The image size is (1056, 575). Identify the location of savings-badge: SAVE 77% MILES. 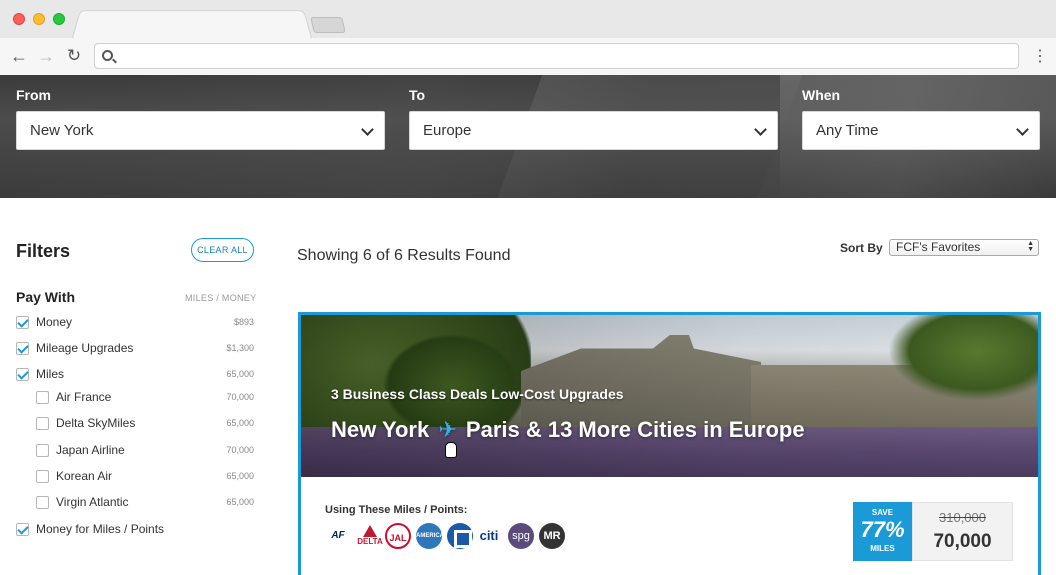
(882, 531).